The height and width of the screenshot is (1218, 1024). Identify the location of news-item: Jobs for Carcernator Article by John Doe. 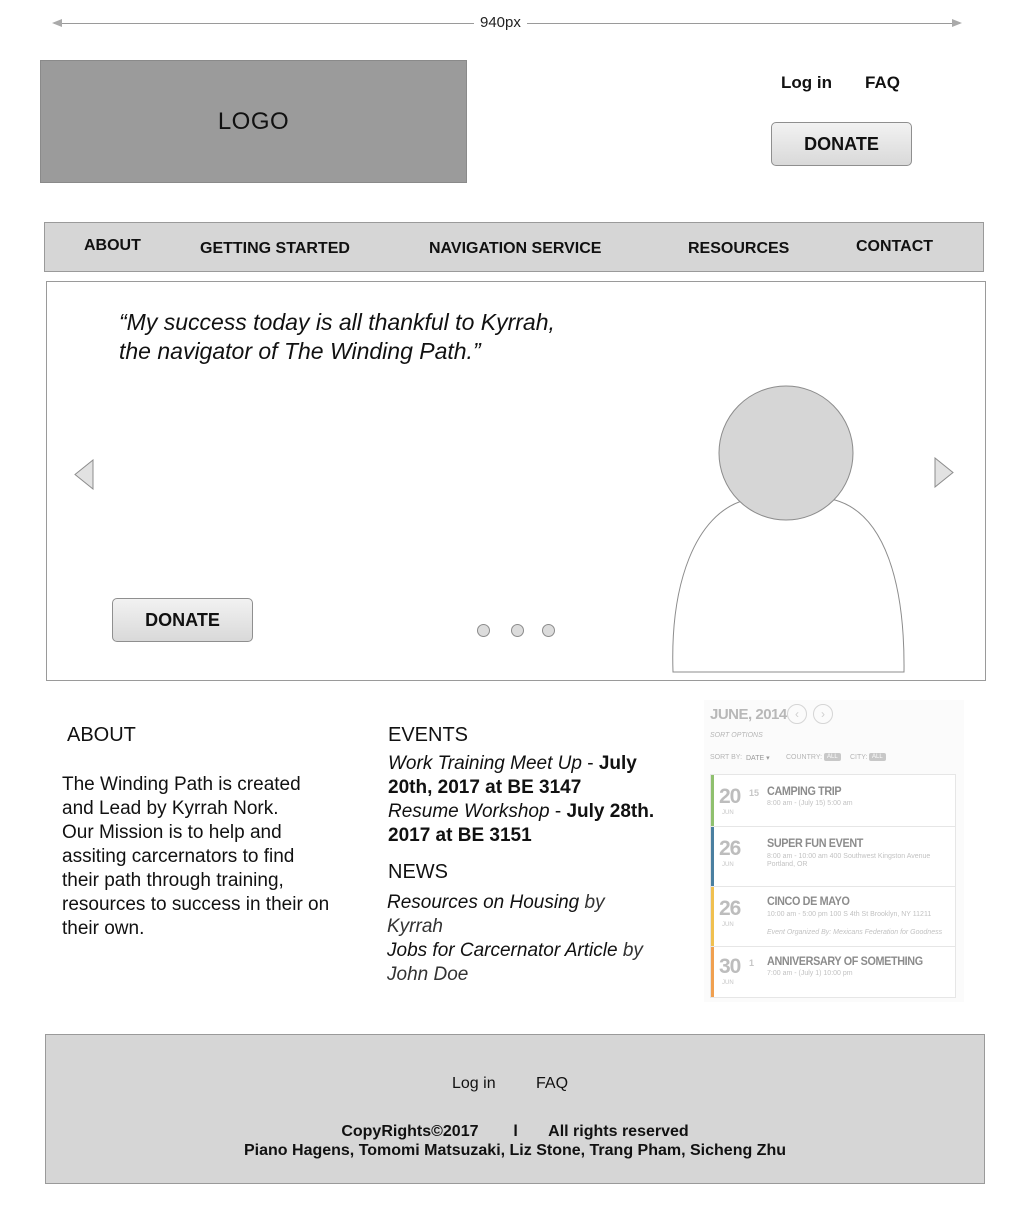
(522, 963).